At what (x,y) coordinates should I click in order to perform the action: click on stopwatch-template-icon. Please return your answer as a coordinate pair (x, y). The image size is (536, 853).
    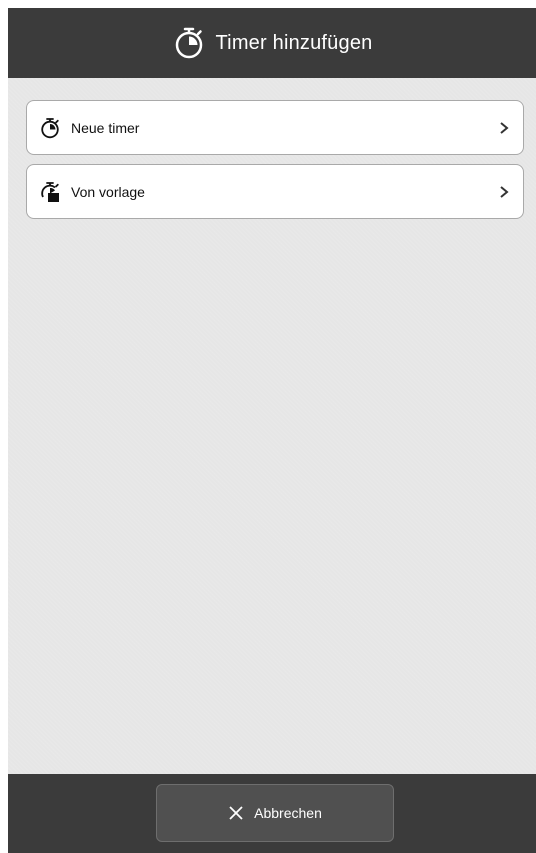
    Looking at the image, I should click on (50, 192).